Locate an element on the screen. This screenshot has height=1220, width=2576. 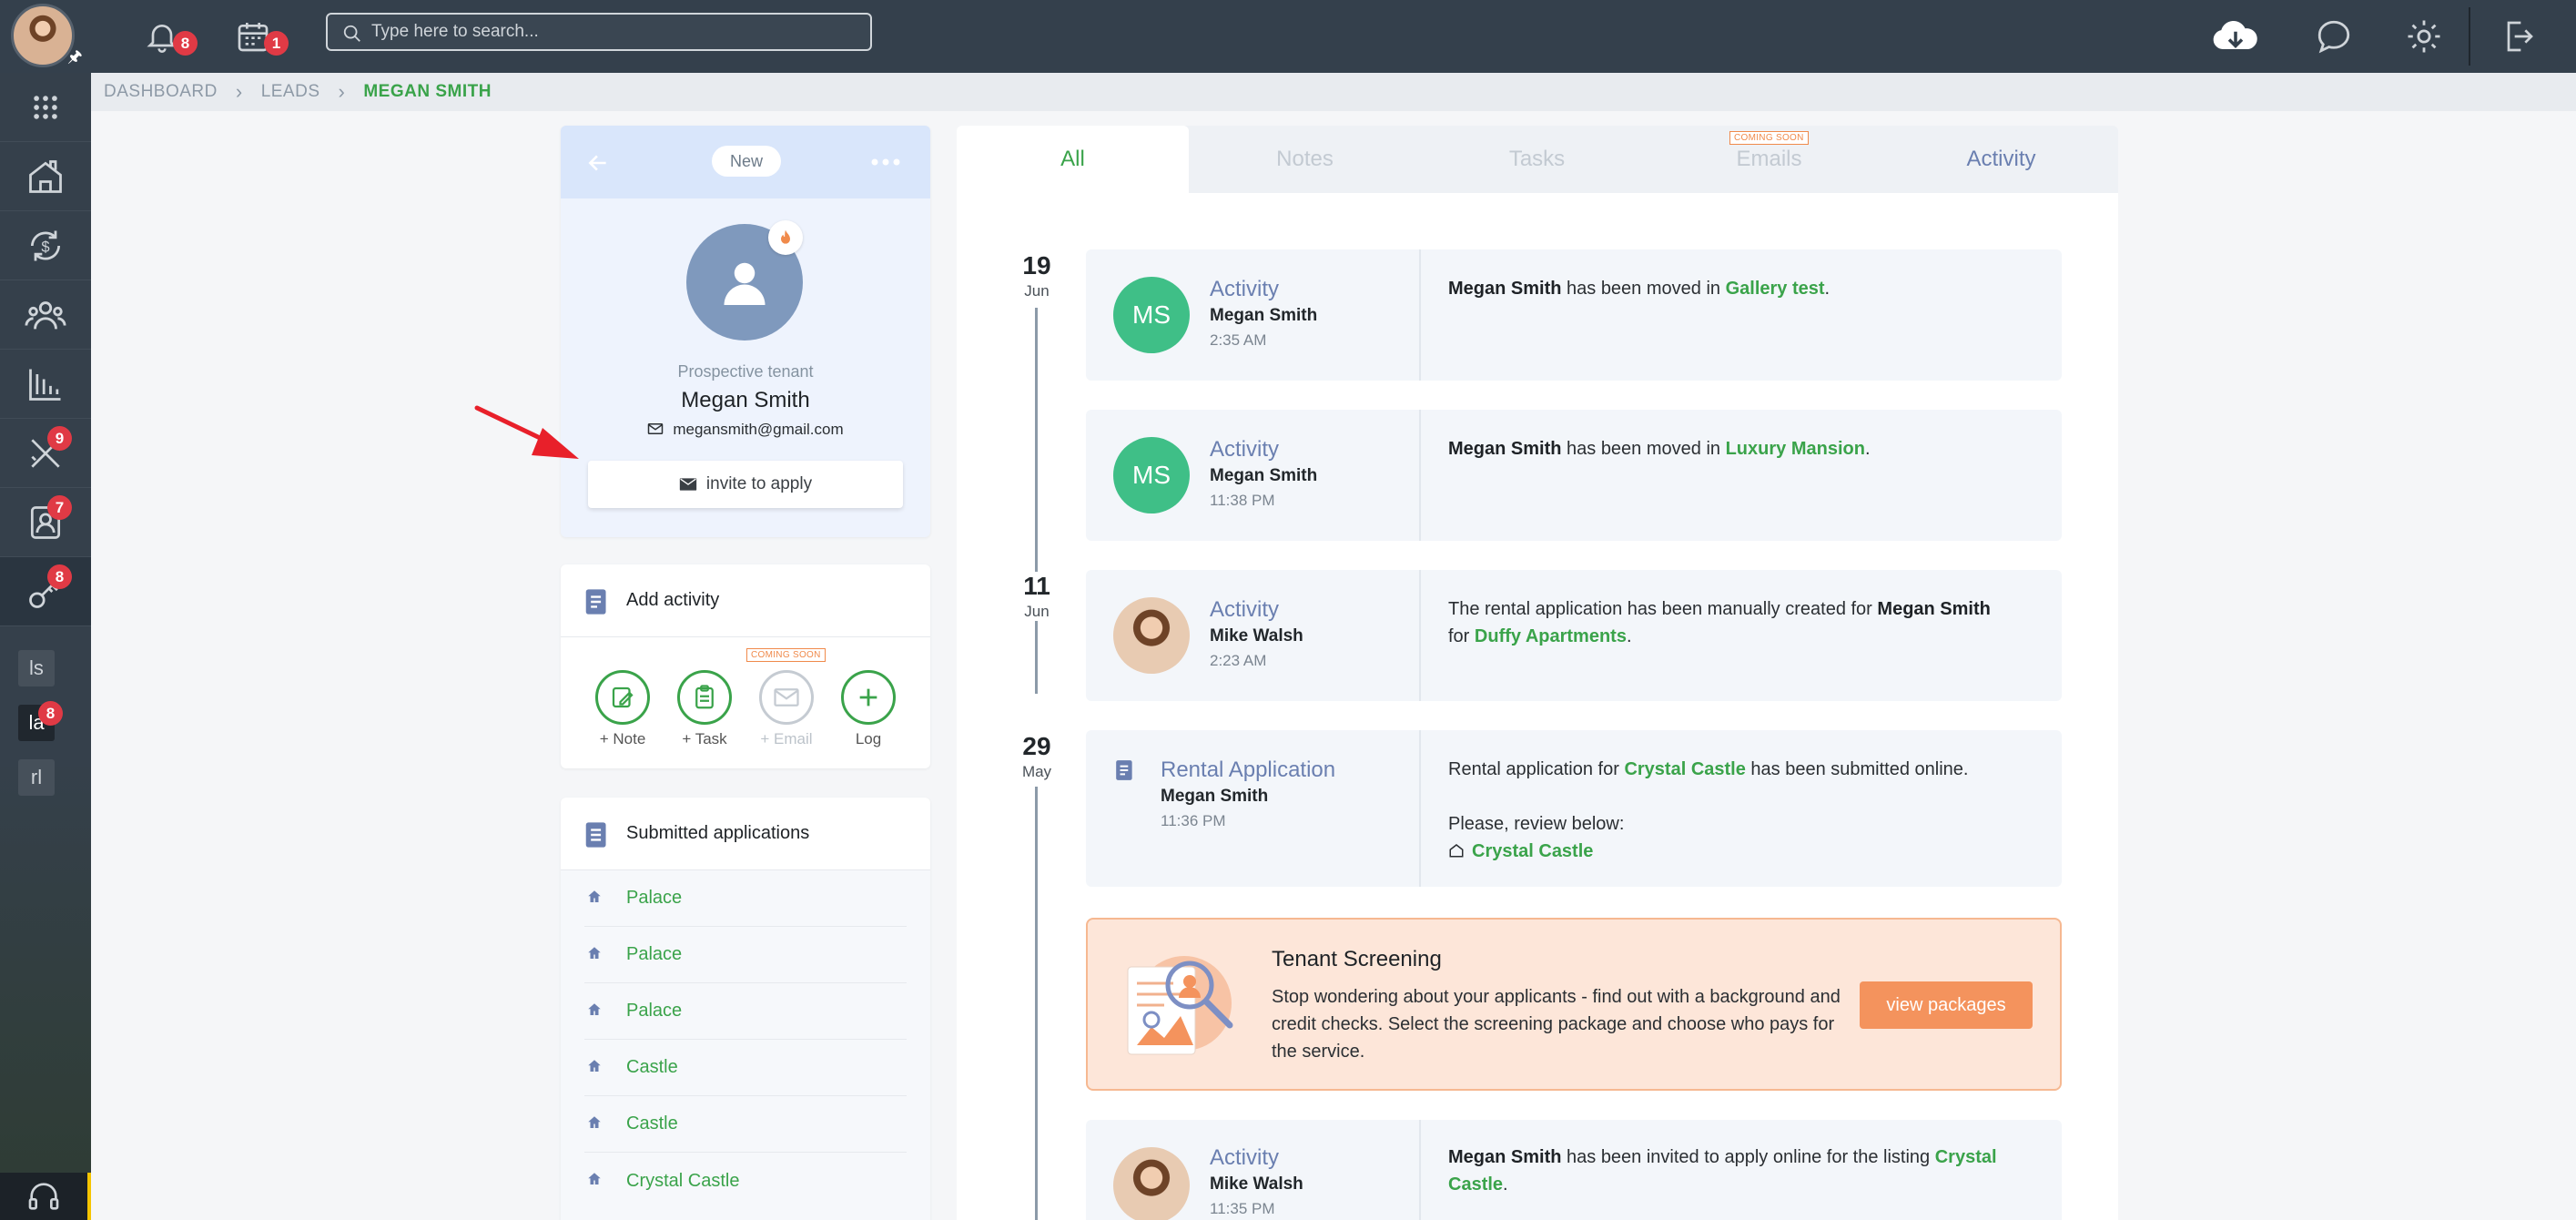
sidebar-item-payments: $ is located at coordinates (45, 245).